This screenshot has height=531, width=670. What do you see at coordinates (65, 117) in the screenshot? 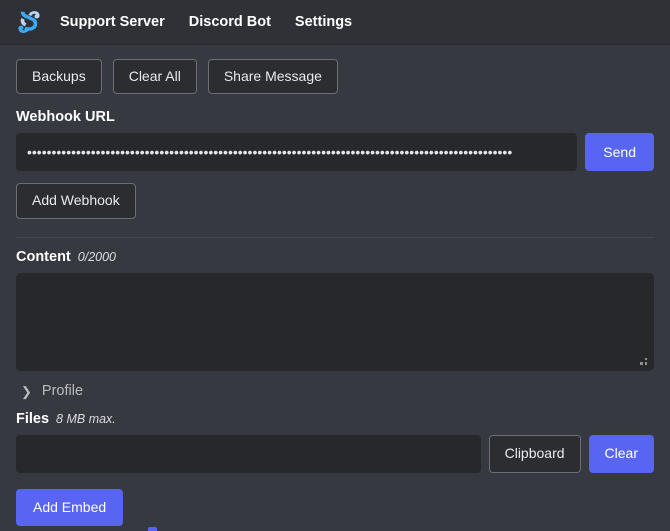
I see `webhook-url-label: Webhook URL` at bounding box center [65, 117].